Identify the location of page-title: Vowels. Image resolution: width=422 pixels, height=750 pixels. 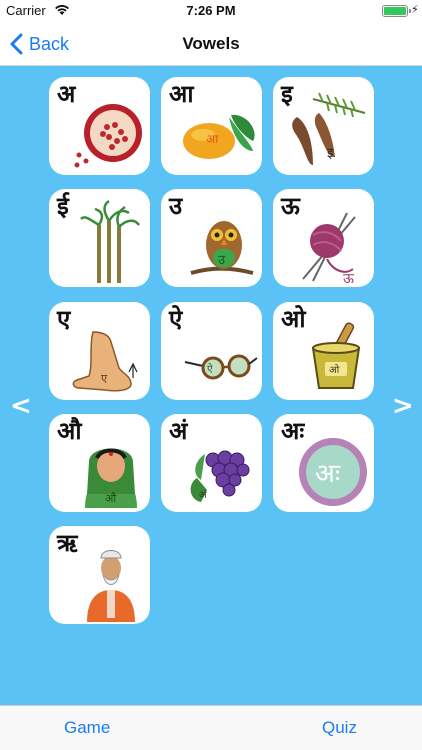
(211, 43).